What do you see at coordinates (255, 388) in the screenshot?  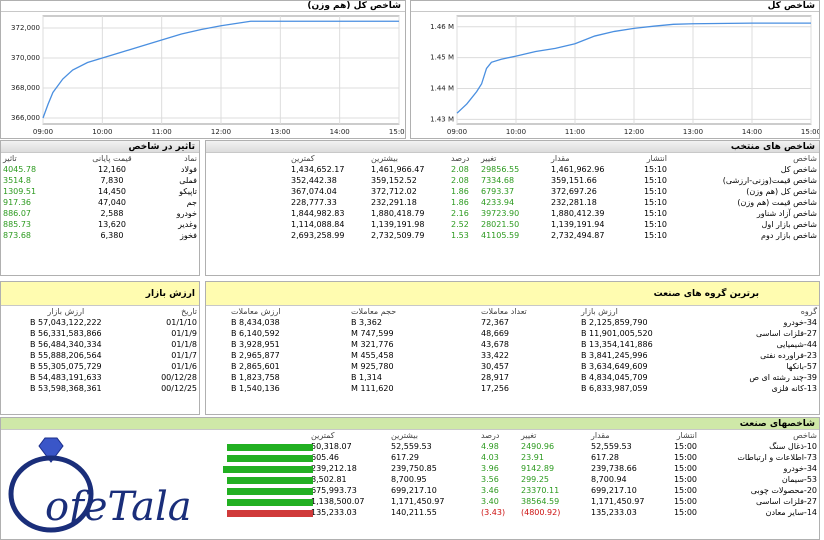 I see `trade-value-cell: 1,540,136 B` at bounding box center [255, 388].